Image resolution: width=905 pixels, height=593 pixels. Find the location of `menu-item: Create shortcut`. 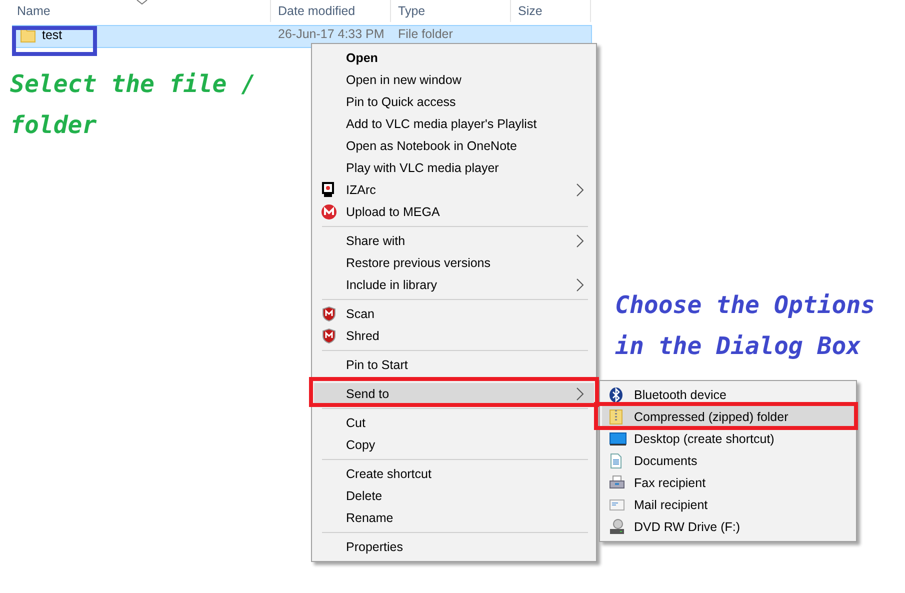

menu-item: Create shortcut is located at coordinates (454, 474).